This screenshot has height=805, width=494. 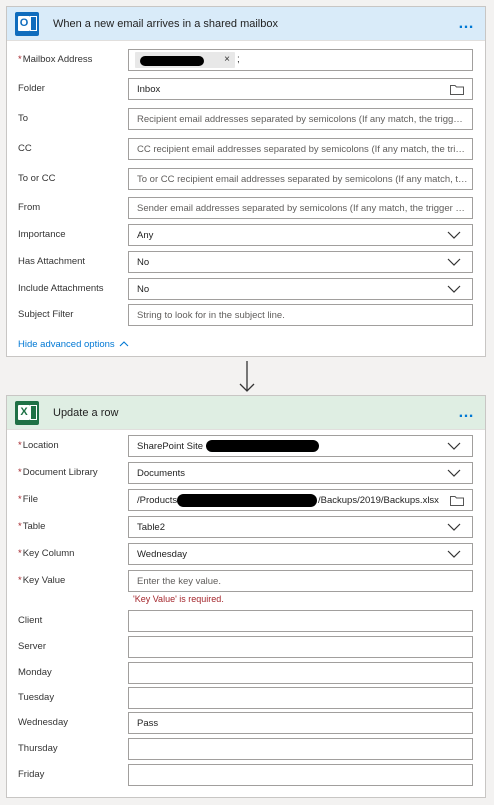 I want to click on has-attachment-row: Has Attachment No, so click(x=246, y=262).